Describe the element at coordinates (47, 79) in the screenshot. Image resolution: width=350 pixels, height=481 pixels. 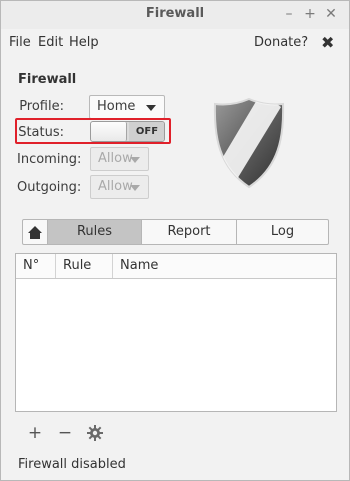
I see `section-title: Firewall` at that location.